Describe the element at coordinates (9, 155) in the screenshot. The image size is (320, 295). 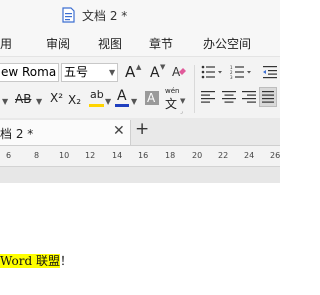
I see `ruler-number: 6` at that location.